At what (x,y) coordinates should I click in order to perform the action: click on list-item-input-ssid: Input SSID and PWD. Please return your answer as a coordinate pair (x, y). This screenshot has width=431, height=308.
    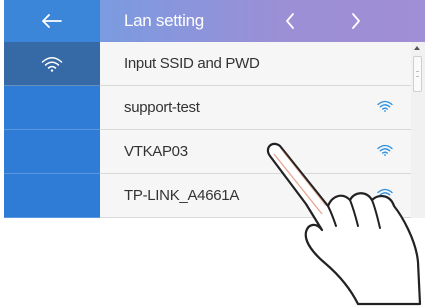
    Looking at the image, I should click on (255, 64).